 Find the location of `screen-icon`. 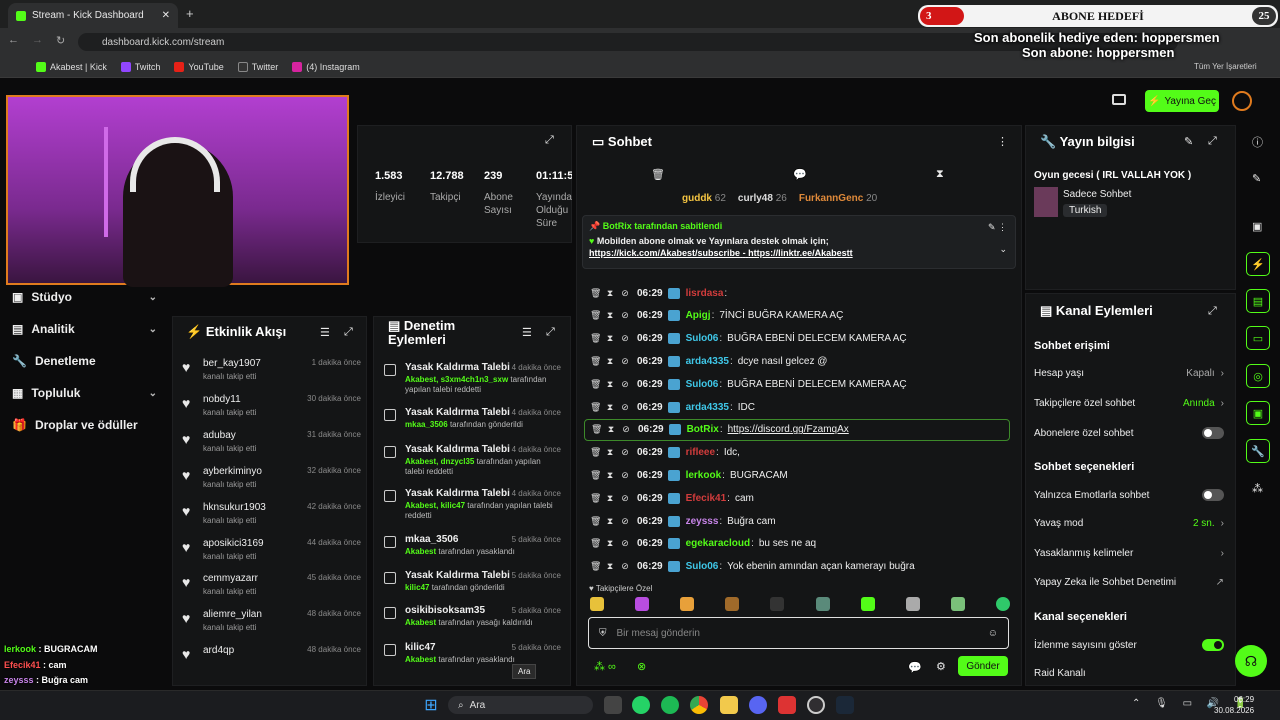

screen-icon is located at coordinates (1119, 99).